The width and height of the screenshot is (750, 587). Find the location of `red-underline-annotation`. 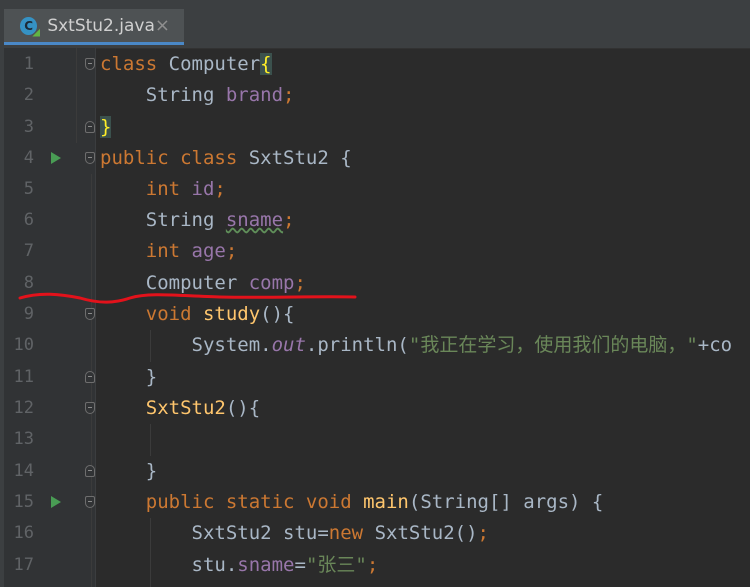

red-underline-annotation is located at coordinates (187, 298).